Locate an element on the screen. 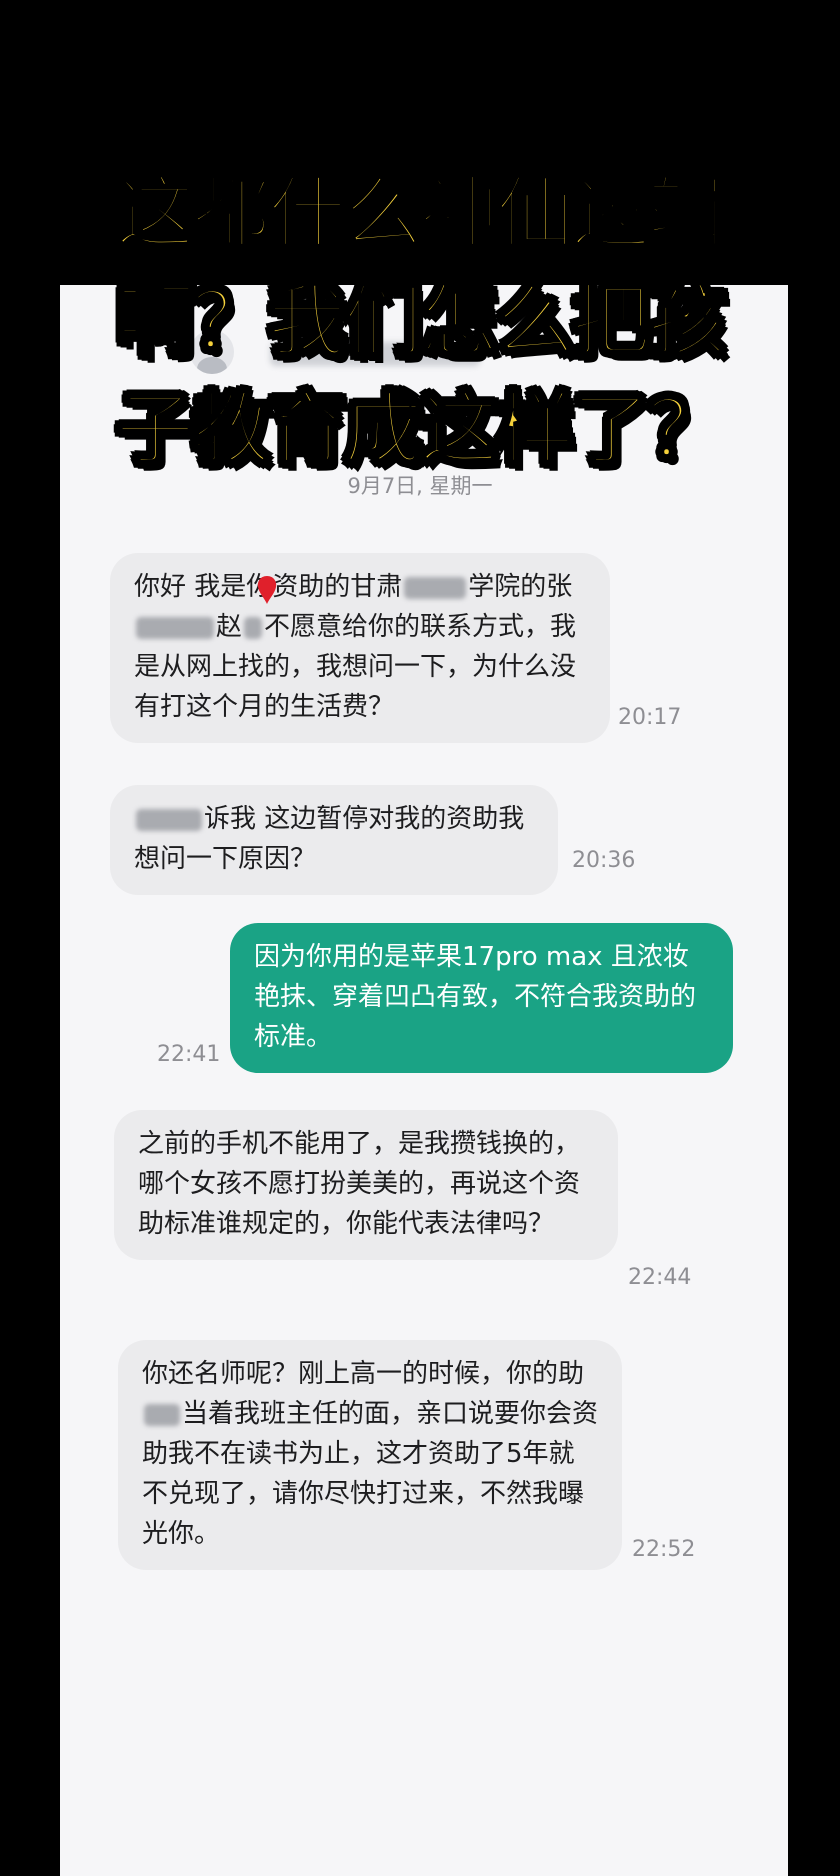  message-bubble-incoming: 诉我 这边暂停对我的资助我想问一下原因？ is located at coordinates (334, 840).